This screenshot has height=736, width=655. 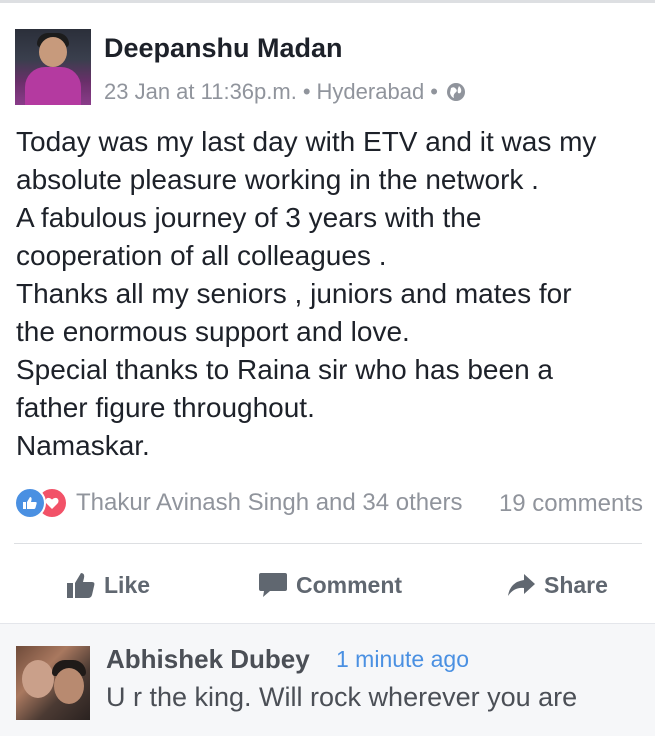 I want to click on post-meta: 23 Jan at 11:36p.m. • Hyderabad •, so click(x=285, y=92).